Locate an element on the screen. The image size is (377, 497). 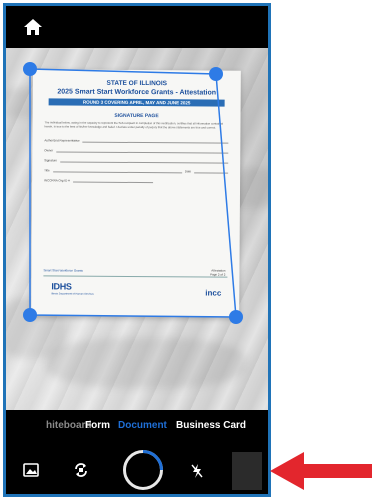
shutter-button is located at coordinates (143, 470).